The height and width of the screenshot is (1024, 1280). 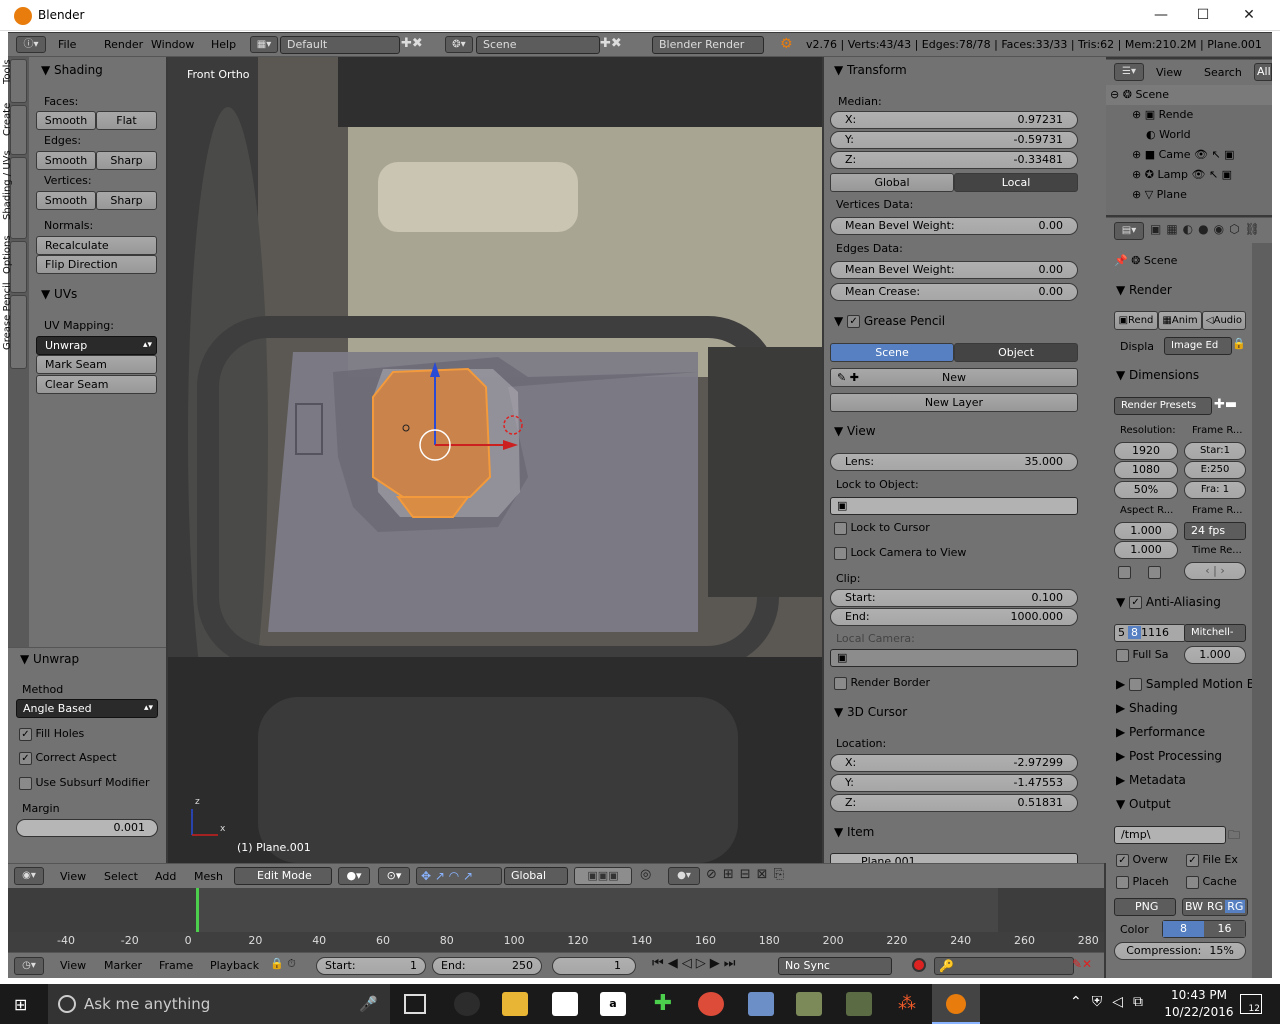 What do you see at coordinates (761, 1004) in the screenshot?
I see `app-icon-paint` at bounding box center [761, 1004].